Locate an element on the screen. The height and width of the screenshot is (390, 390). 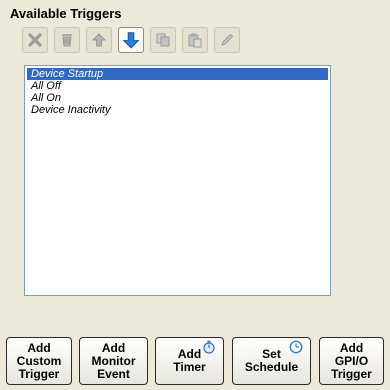
move-down-button is located at coordinates (131, 40).